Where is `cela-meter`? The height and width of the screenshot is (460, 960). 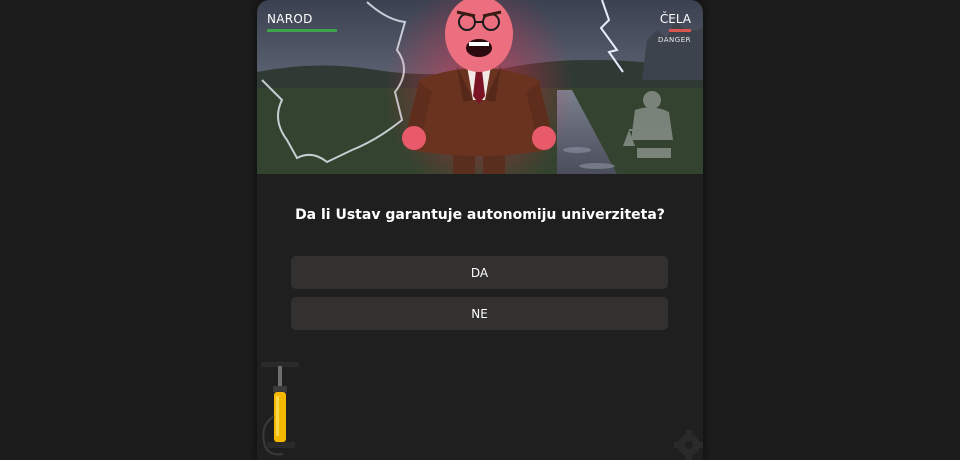 cela-meter is located at coordinates (680, 30).